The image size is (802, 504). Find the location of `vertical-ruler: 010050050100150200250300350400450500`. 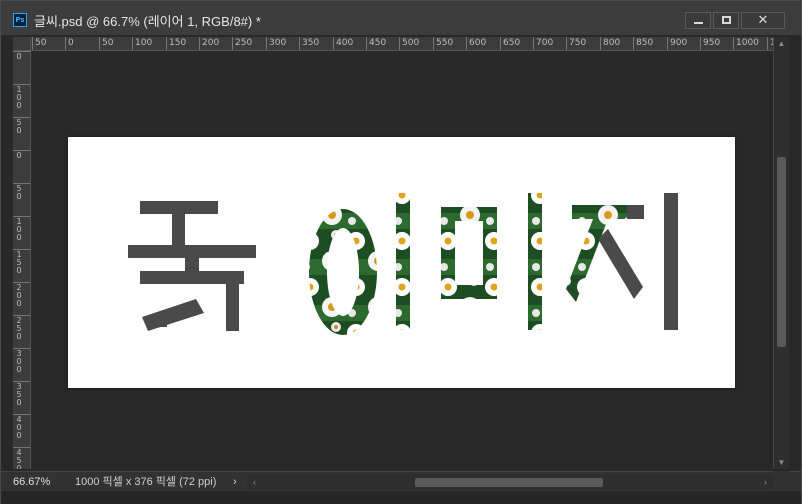

vertical-ruler: 010050050100150200250300350400450500 is located at coordinates (22, 260).